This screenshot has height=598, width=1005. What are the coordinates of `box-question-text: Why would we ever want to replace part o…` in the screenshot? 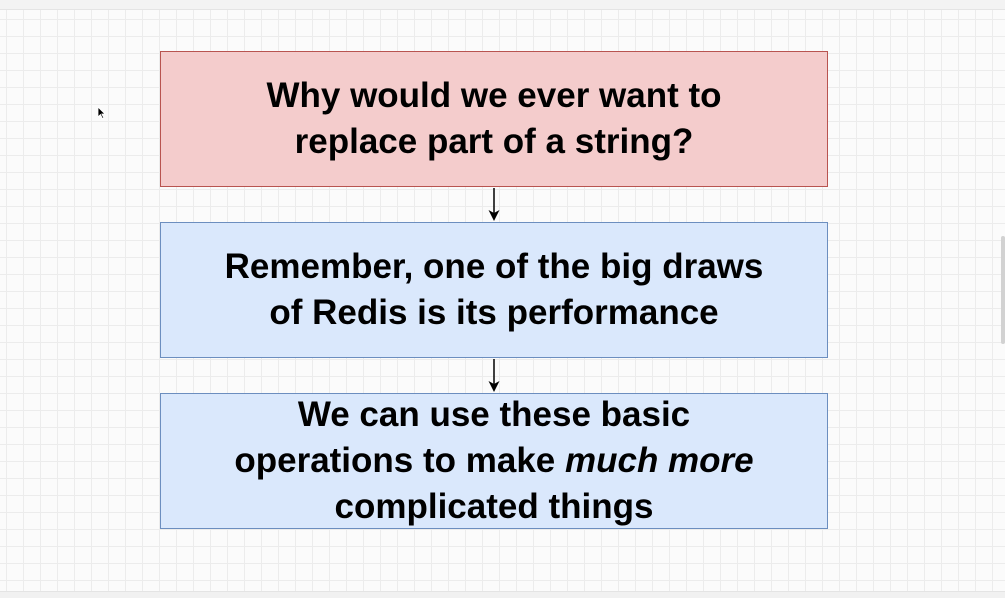 It's located at (493, 119).